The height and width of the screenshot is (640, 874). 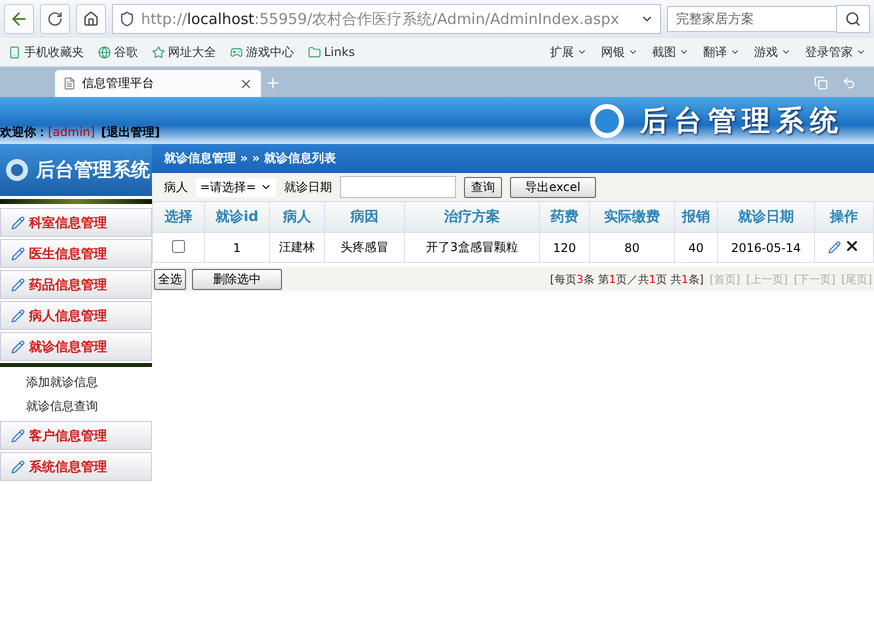 What do you see at coordinates (696, 247) in the screenshot?
I see `table-cell: 40` at bounding box center [696, 247].